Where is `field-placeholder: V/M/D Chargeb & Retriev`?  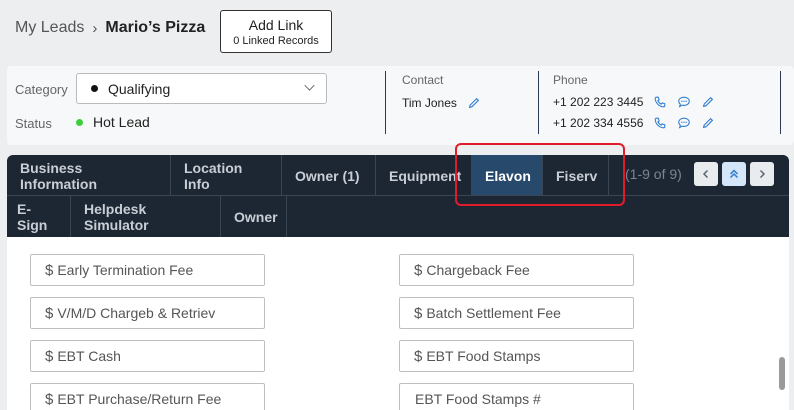 field-placeholder: V/M/D Chargeb & Retriev is located at coordinates (136, 313).